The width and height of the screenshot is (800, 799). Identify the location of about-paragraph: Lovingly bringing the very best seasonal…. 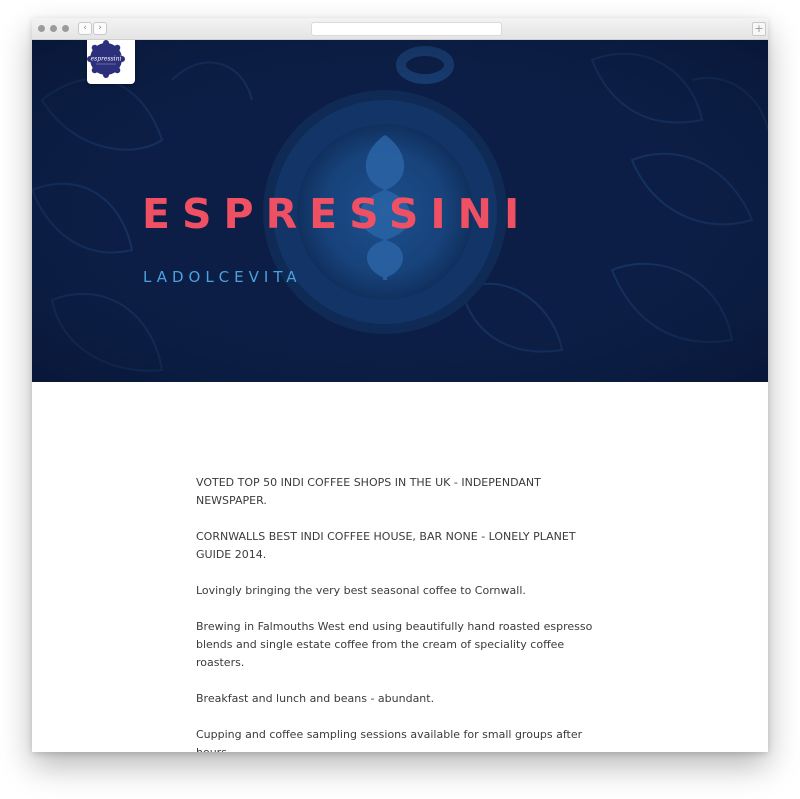
(361, 590).